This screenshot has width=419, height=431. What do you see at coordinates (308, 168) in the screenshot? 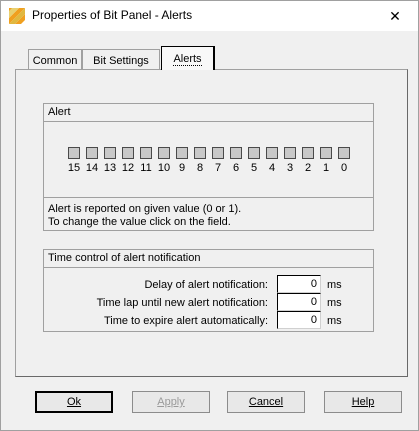
I see `bit-number-2: 2` at bounding box center [308, 168].